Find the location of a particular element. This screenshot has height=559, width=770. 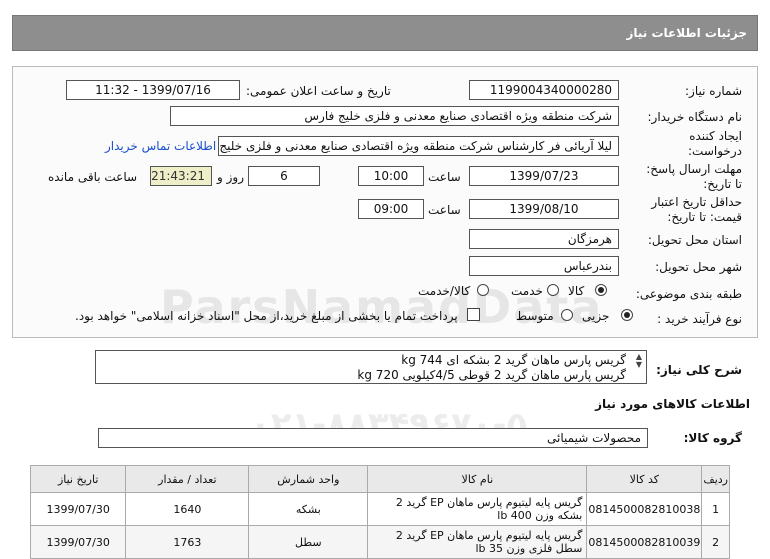

col-code: کد کالا is located at coordinates (644, 479).